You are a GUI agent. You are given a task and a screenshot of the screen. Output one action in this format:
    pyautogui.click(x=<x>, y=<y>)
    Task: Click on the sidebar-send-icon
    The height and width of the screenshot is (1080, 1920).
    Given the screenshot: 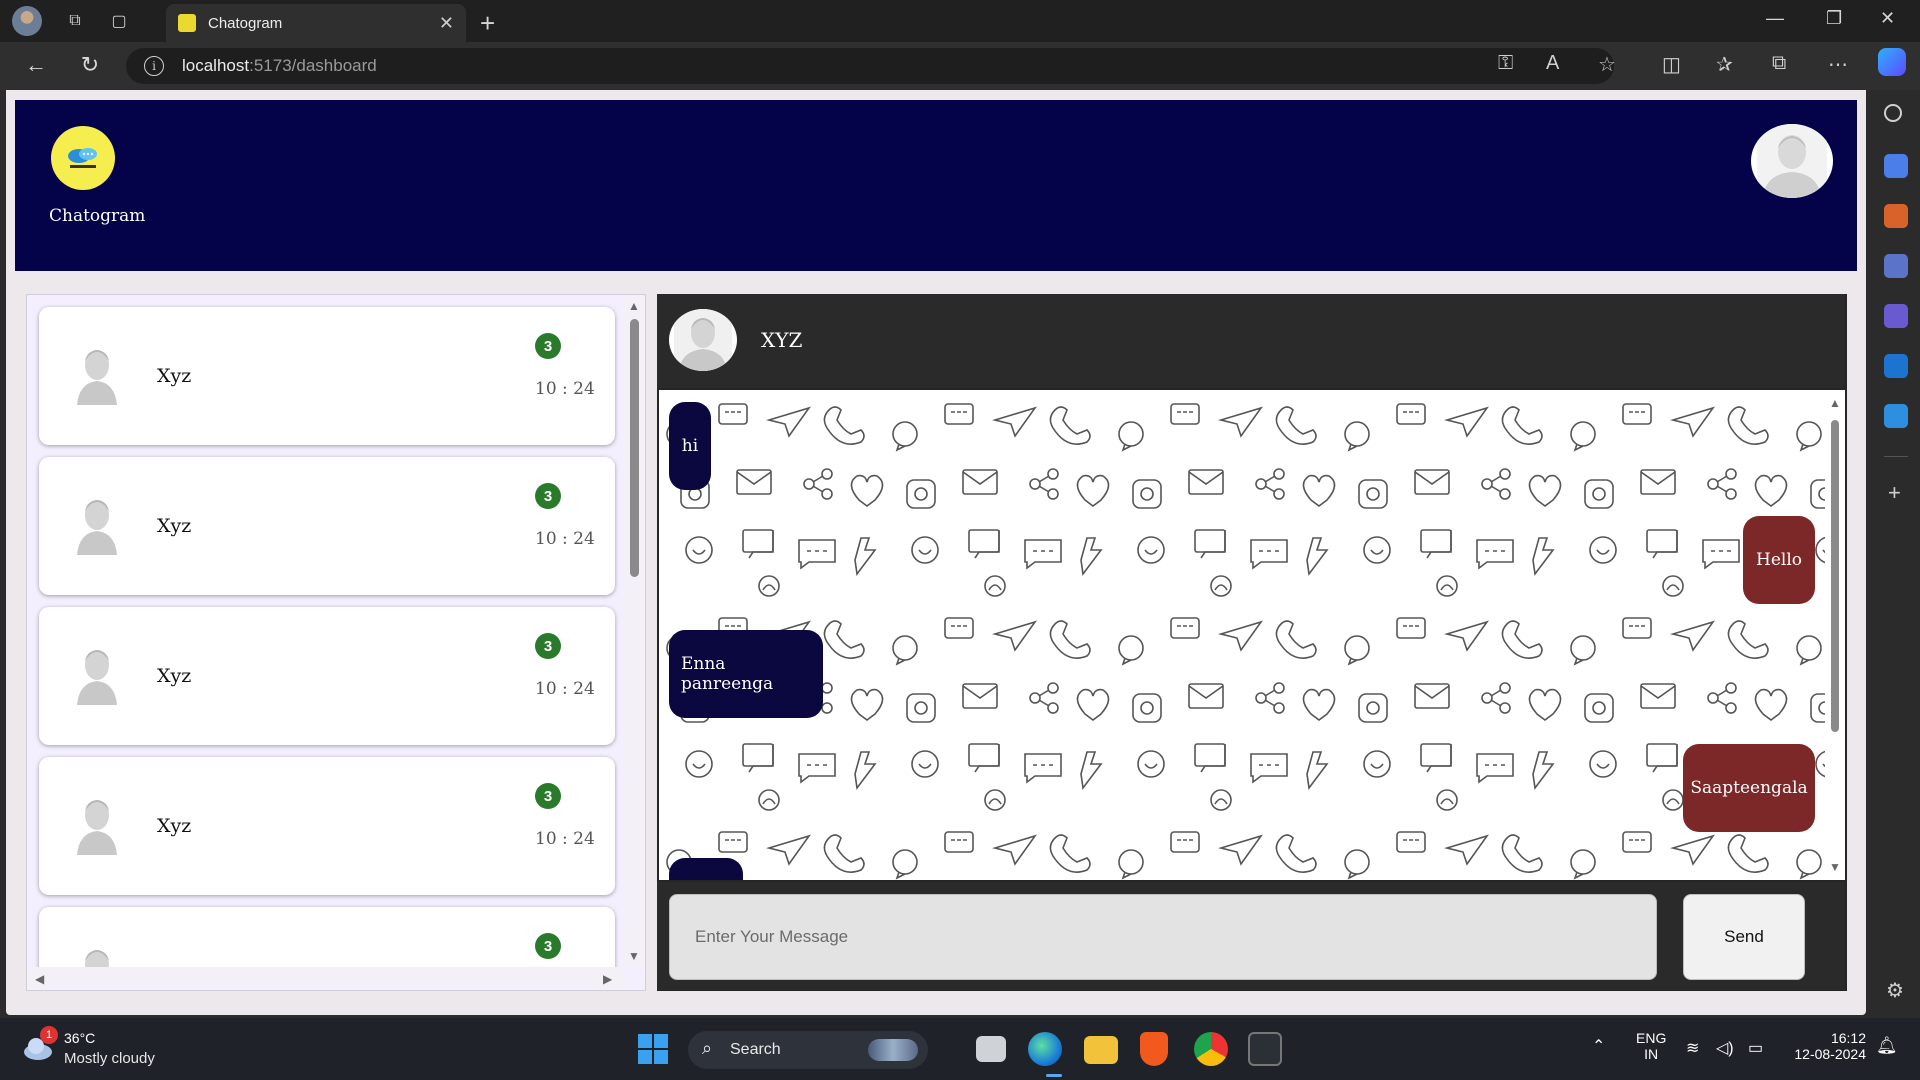 What is the action you would take?
    pyautogui.click(x=1896, y=416)
    